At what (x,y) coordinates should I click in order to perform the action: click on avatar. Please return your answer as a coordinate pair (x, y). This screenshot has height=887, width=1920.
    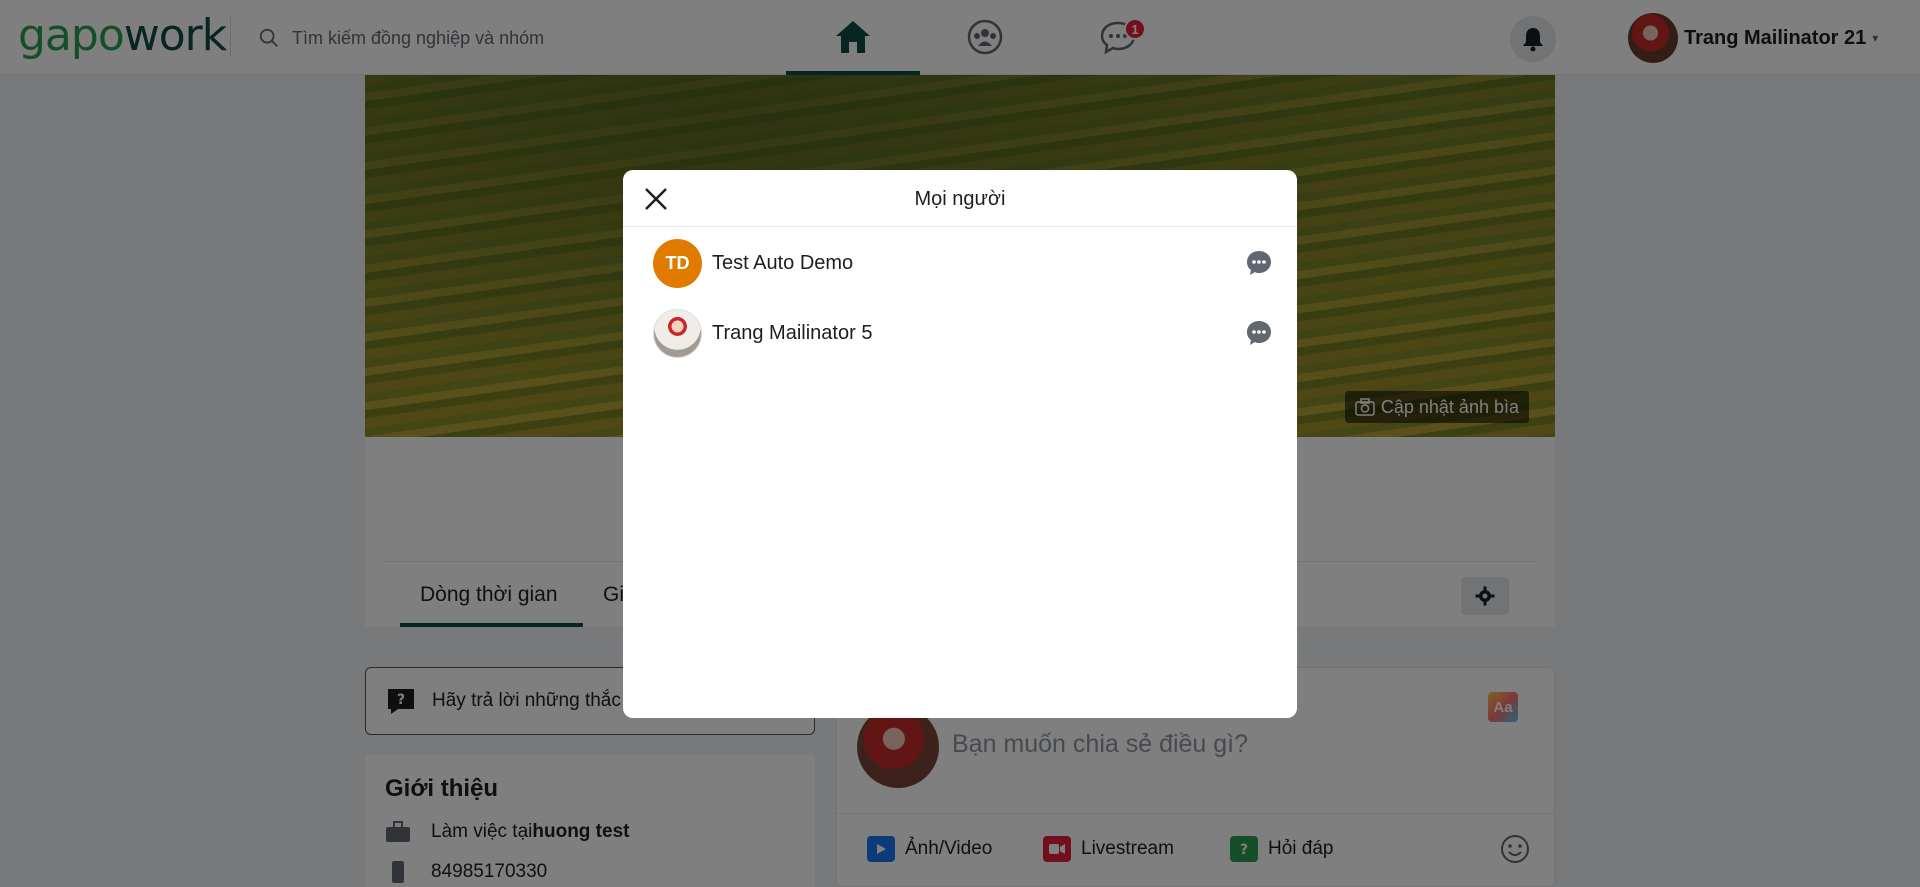
    Looking at the image, I should click on (677, 333).